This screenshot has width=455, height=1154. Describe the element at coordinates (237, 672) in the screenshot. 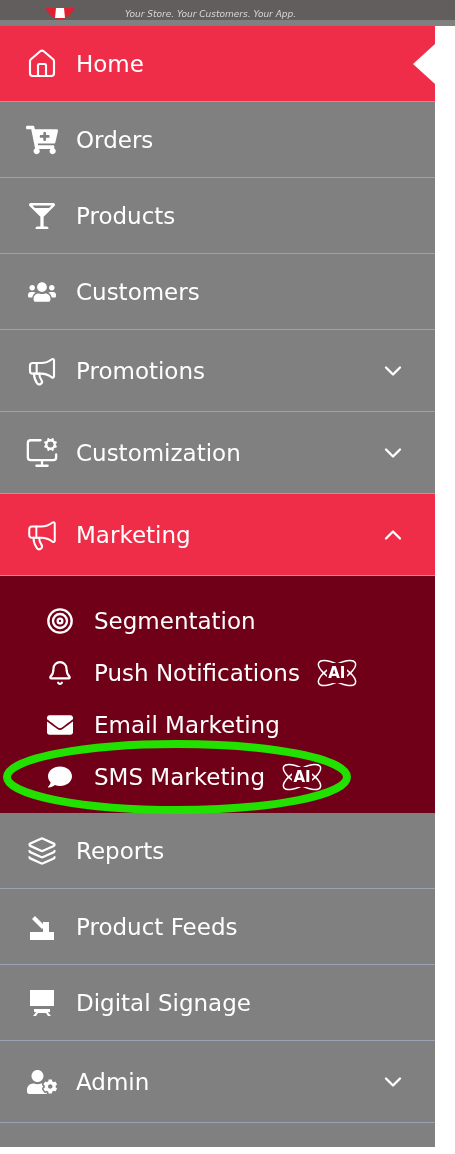

I see `submenu-item: Push Notifications AI` at that location.